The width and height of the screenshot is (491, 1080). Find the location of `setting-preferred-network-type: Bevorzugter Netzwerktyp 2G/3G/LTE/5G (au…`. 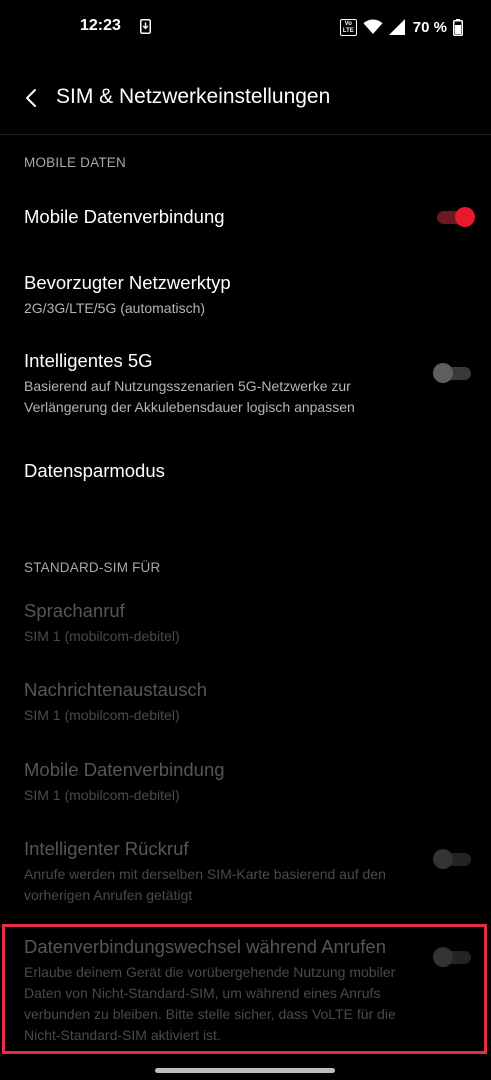

setting-preferred-network-type: Bevorzugter Netzwerktyp 2G/3G/LTE/5G (au… is located at coordinates (245, 293).